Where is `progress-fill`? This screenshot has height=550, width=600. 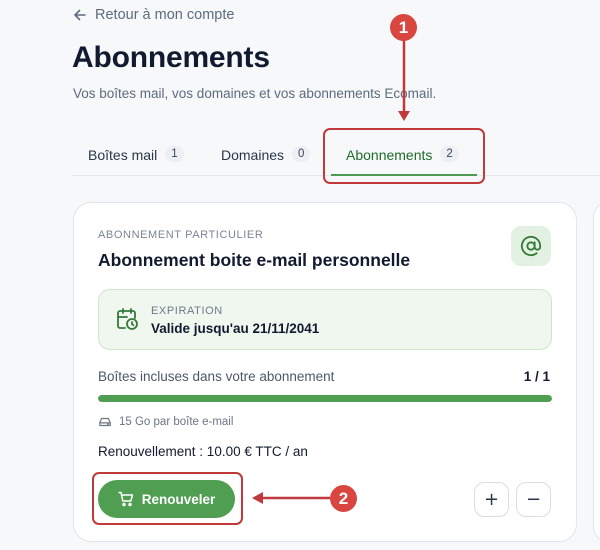
progress-fill is located at coordinates (325, 398).